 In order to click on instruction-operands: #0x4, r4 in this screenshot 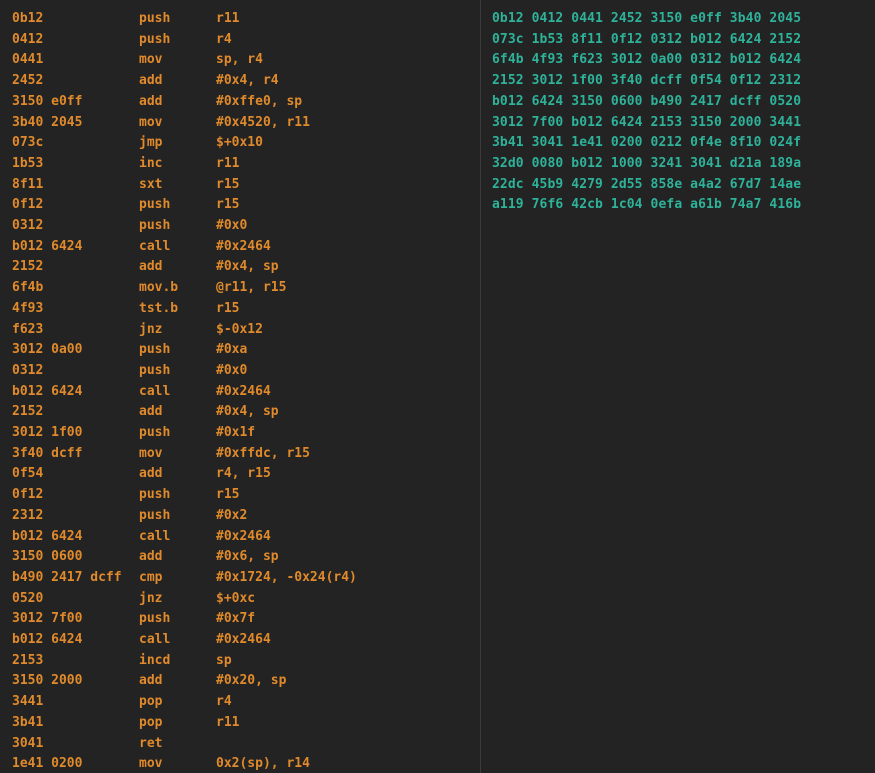, I will do `click(247, 81)`.